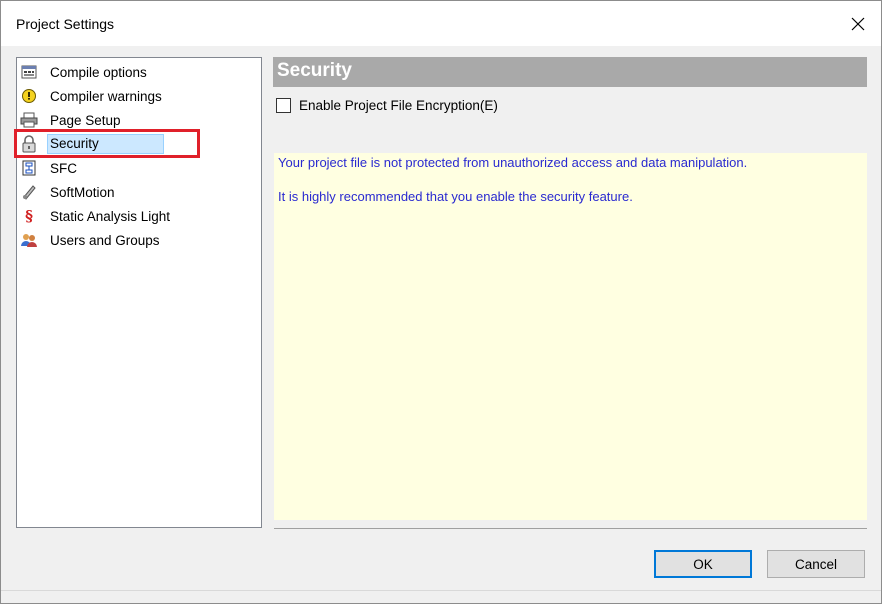 This screenshot has height=604, width=882. Describe the element at coordinates (441, 23) in the screenshot. I see `title-bar: Project Settings` at that location.